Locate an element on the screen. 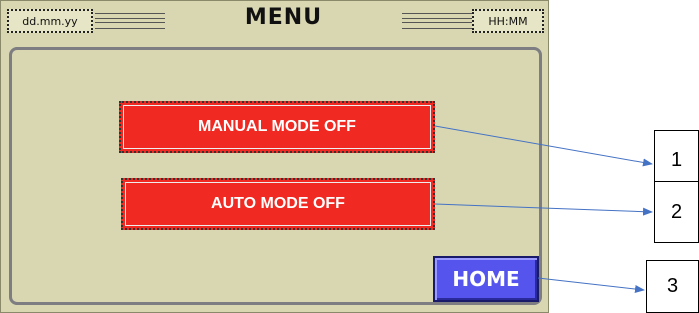  header-bar: dd.mm.yy MENU HH:MM is located at coordinates (275, 20).